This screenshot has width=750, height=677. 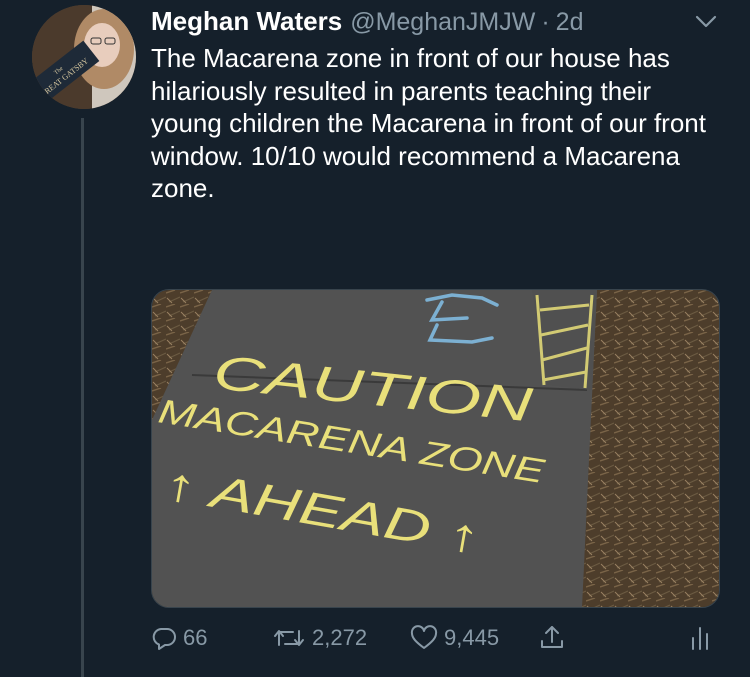 I want to click on reply-button: 66, so click(x=179, y=638).